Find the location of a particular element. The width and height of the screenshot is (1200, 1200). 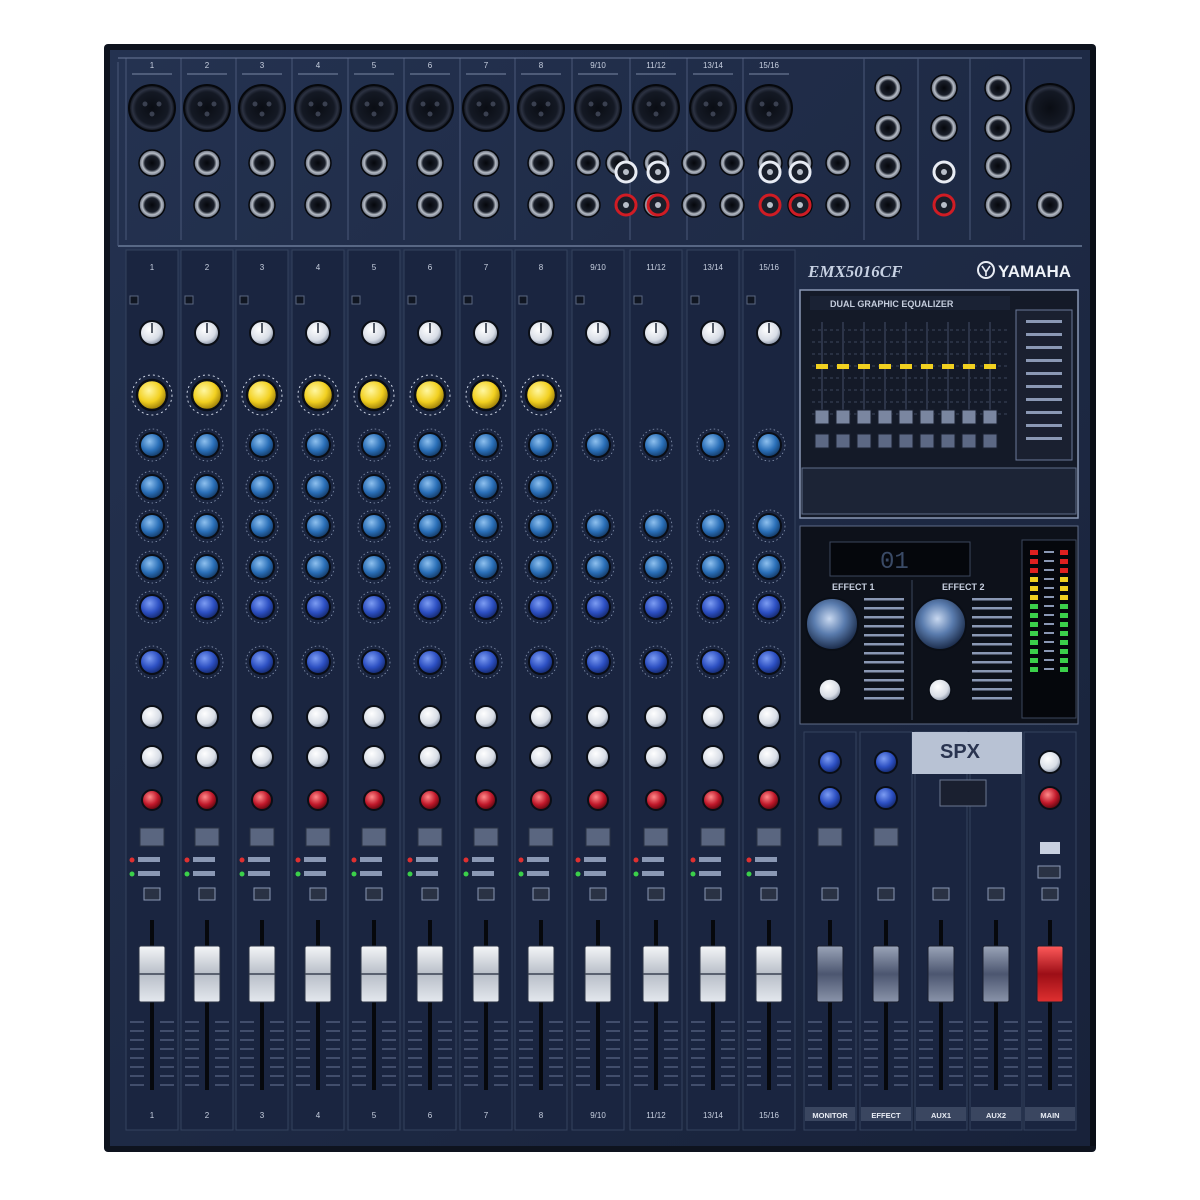

xlr-output-jack is located at coordinates (1050, 108).